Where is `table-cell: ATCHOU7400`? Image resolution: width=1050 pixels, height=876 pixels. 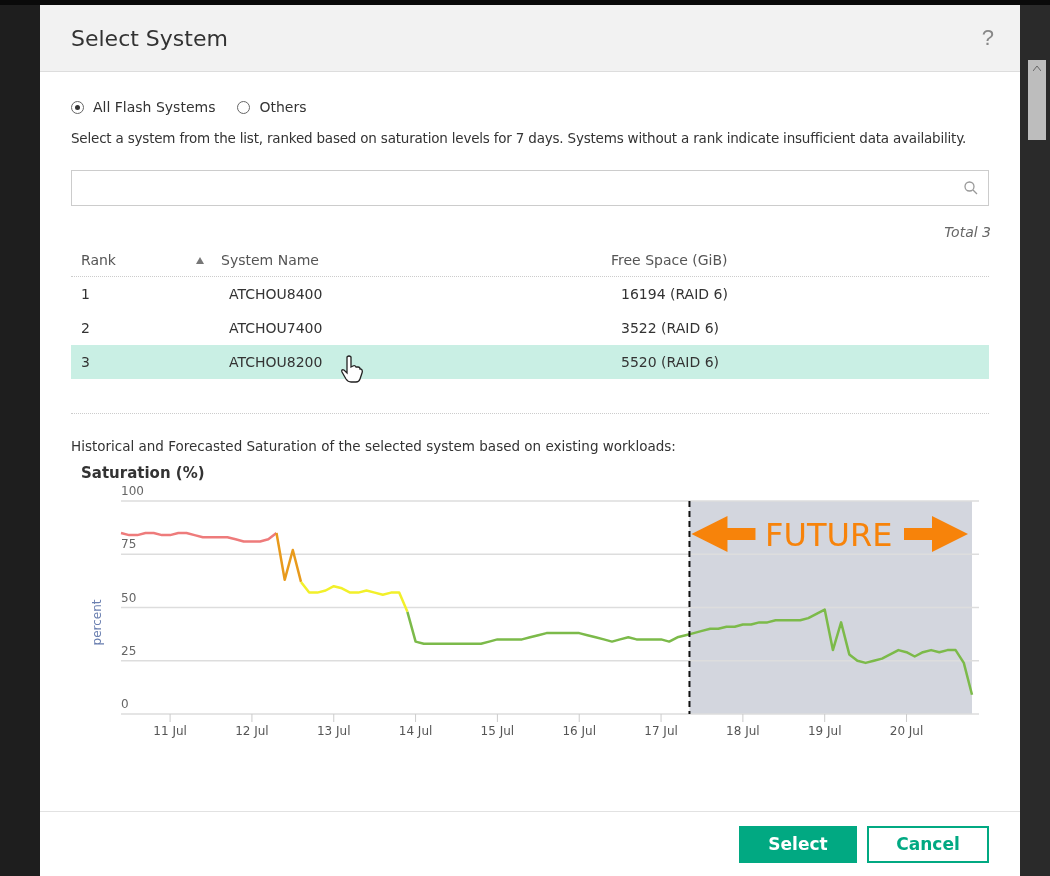
table-cell: ATCHOU7400 is located at coordinates (276, 328).